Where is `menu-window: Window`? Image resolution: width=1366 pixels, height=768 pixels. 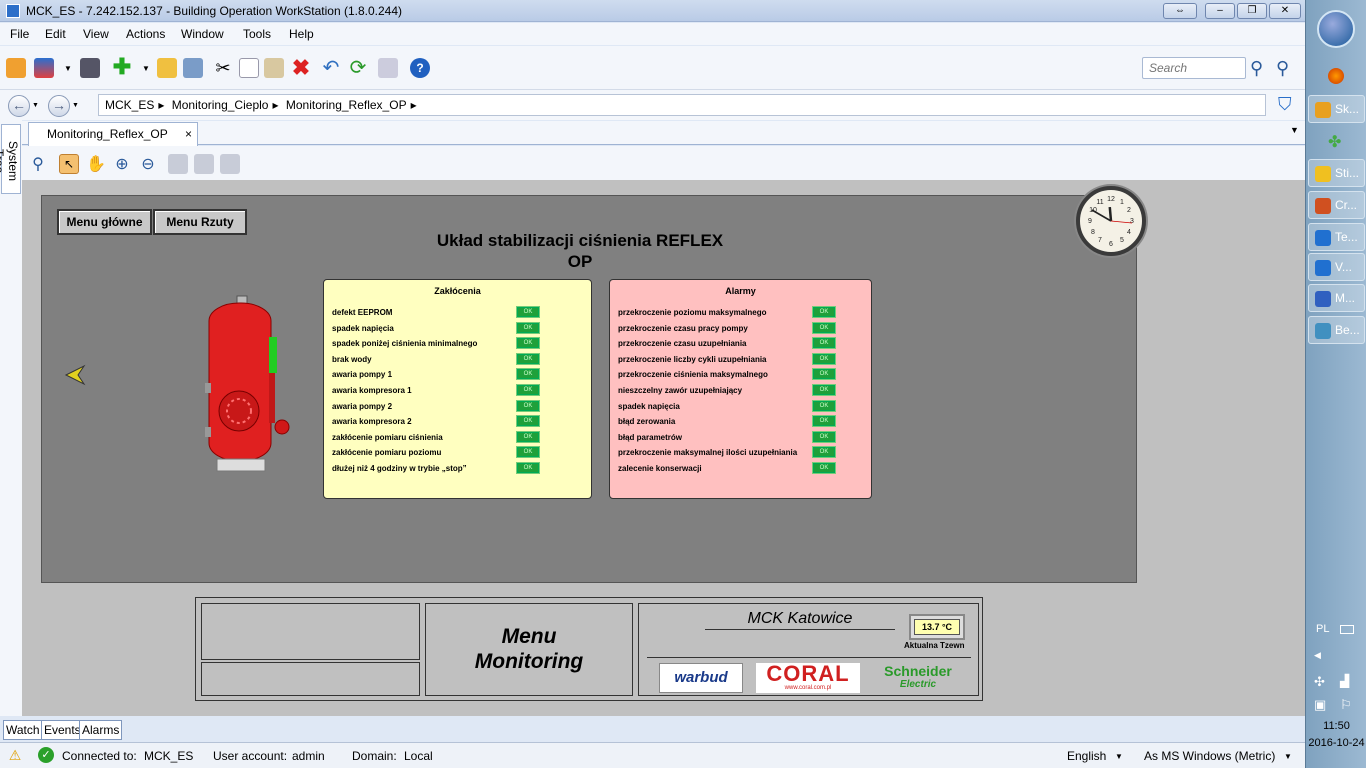
menu-window: Window is located at coordinates (202, 34).